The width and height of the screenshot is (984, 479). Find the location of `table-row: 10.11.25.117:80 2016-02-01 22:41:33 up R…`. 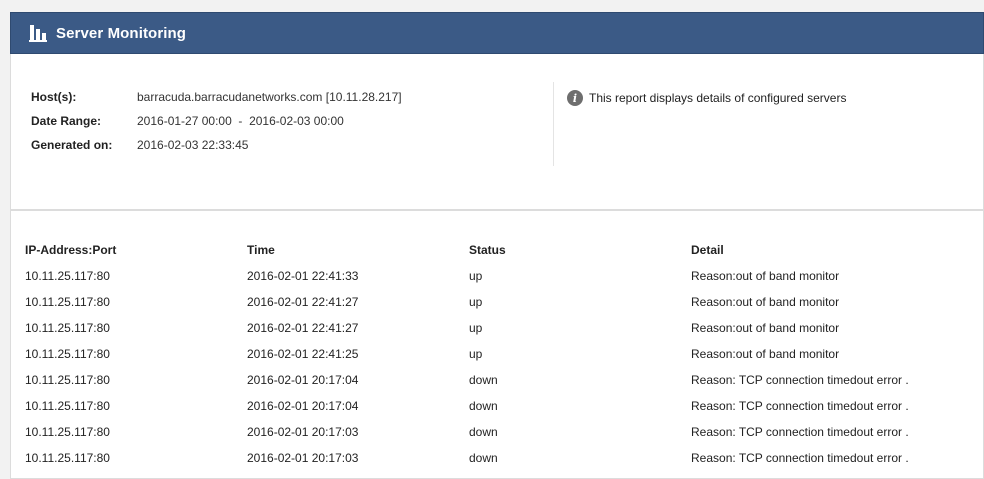

table-row: 10.11.25.117:80 2016-02-01 22:41:33 up R… is located at coordinates (497, 276).